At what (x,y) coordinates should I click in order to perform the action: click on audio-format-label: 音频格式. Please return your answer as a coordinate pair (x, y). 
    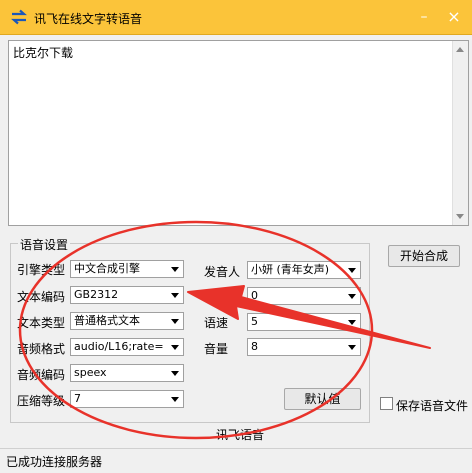
    Looking at the image, I should click on (41, 349).